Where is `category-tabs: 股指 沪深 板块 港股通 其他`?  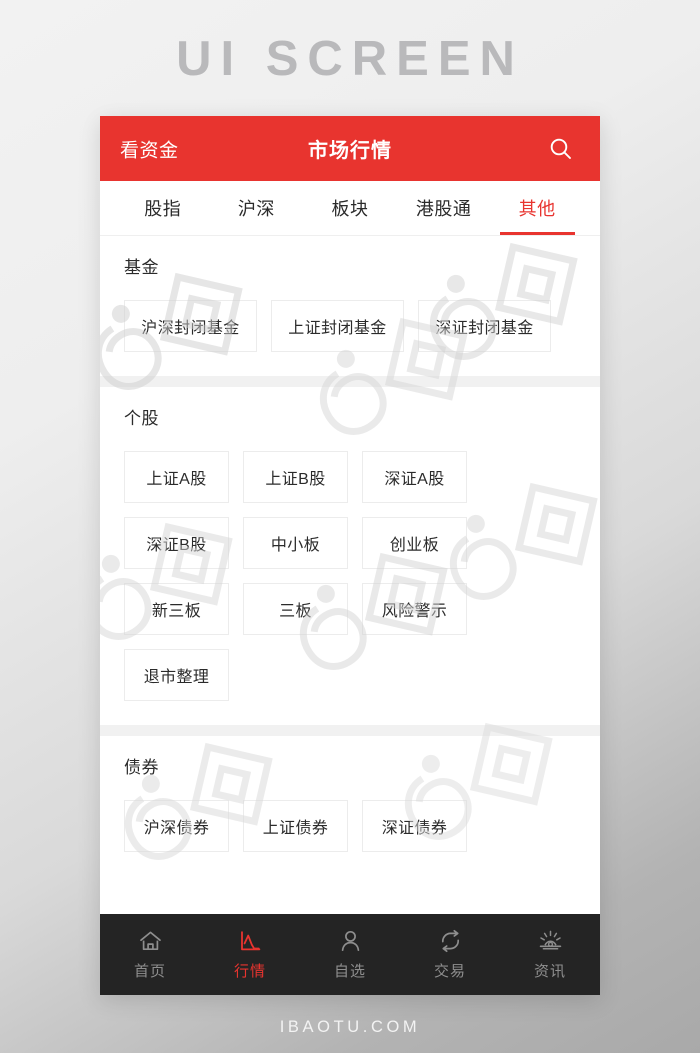 category-tabs: 股指 沪深 板块 港股通 其他 is located at coordinates (350, 208).